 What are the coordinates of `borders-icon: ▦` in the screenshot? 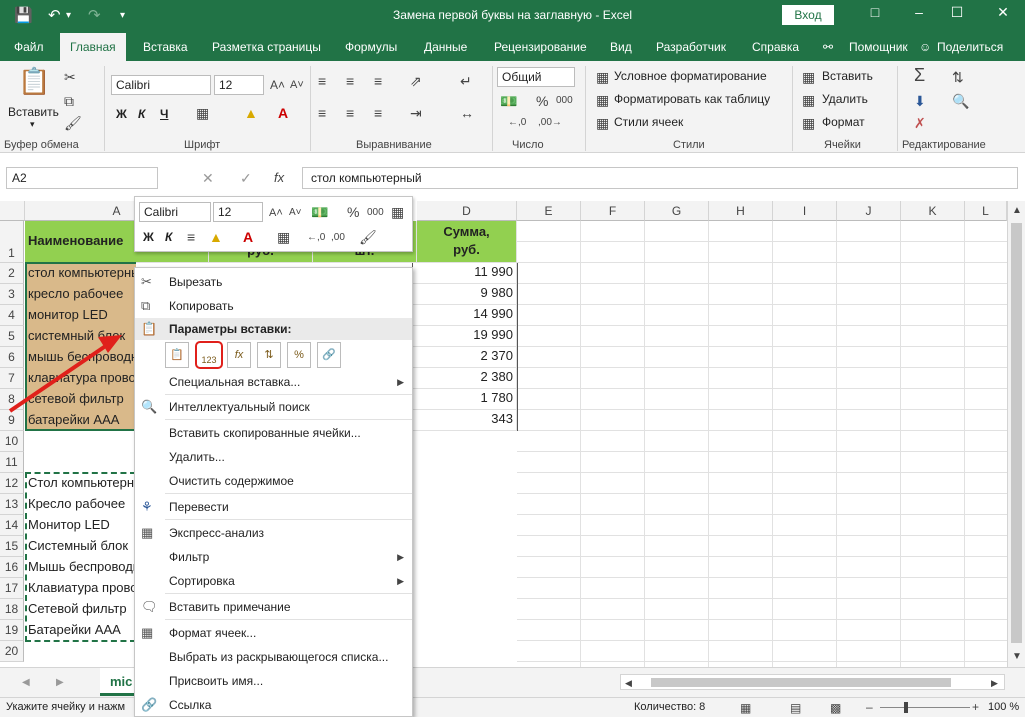 It's located at (202, 113).